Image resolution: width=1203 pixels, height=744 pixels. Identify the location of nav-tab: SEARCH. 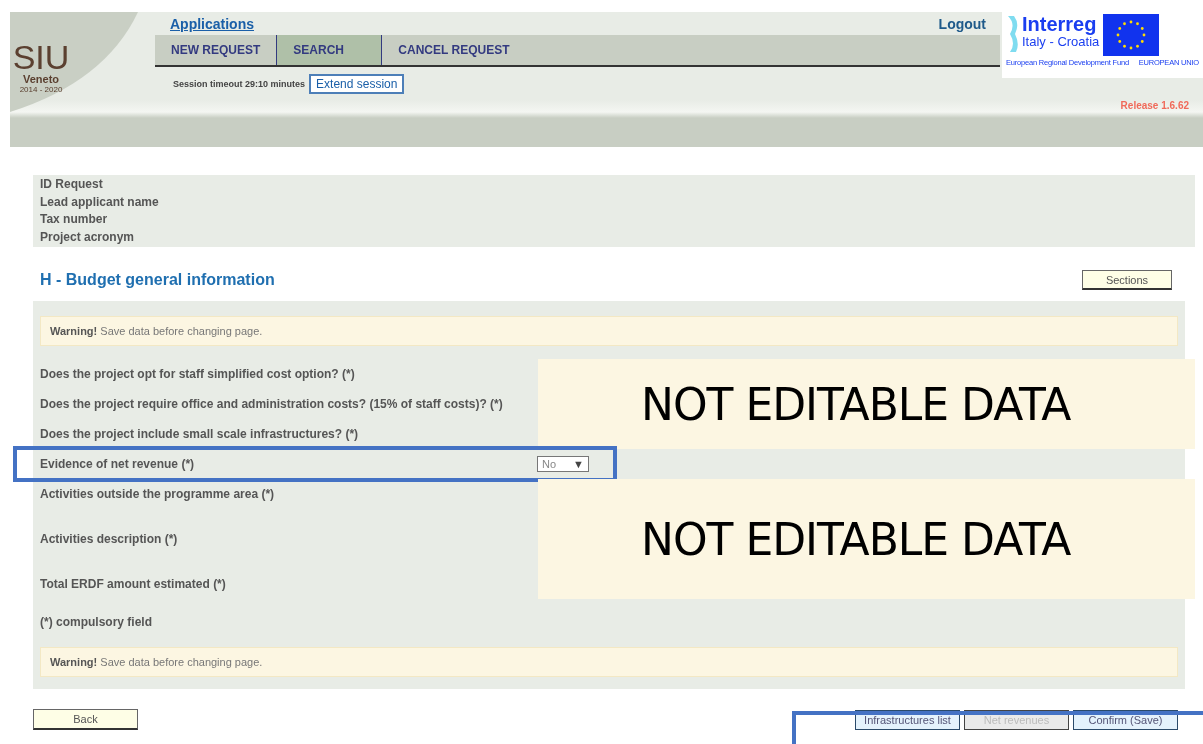
(330, 50).